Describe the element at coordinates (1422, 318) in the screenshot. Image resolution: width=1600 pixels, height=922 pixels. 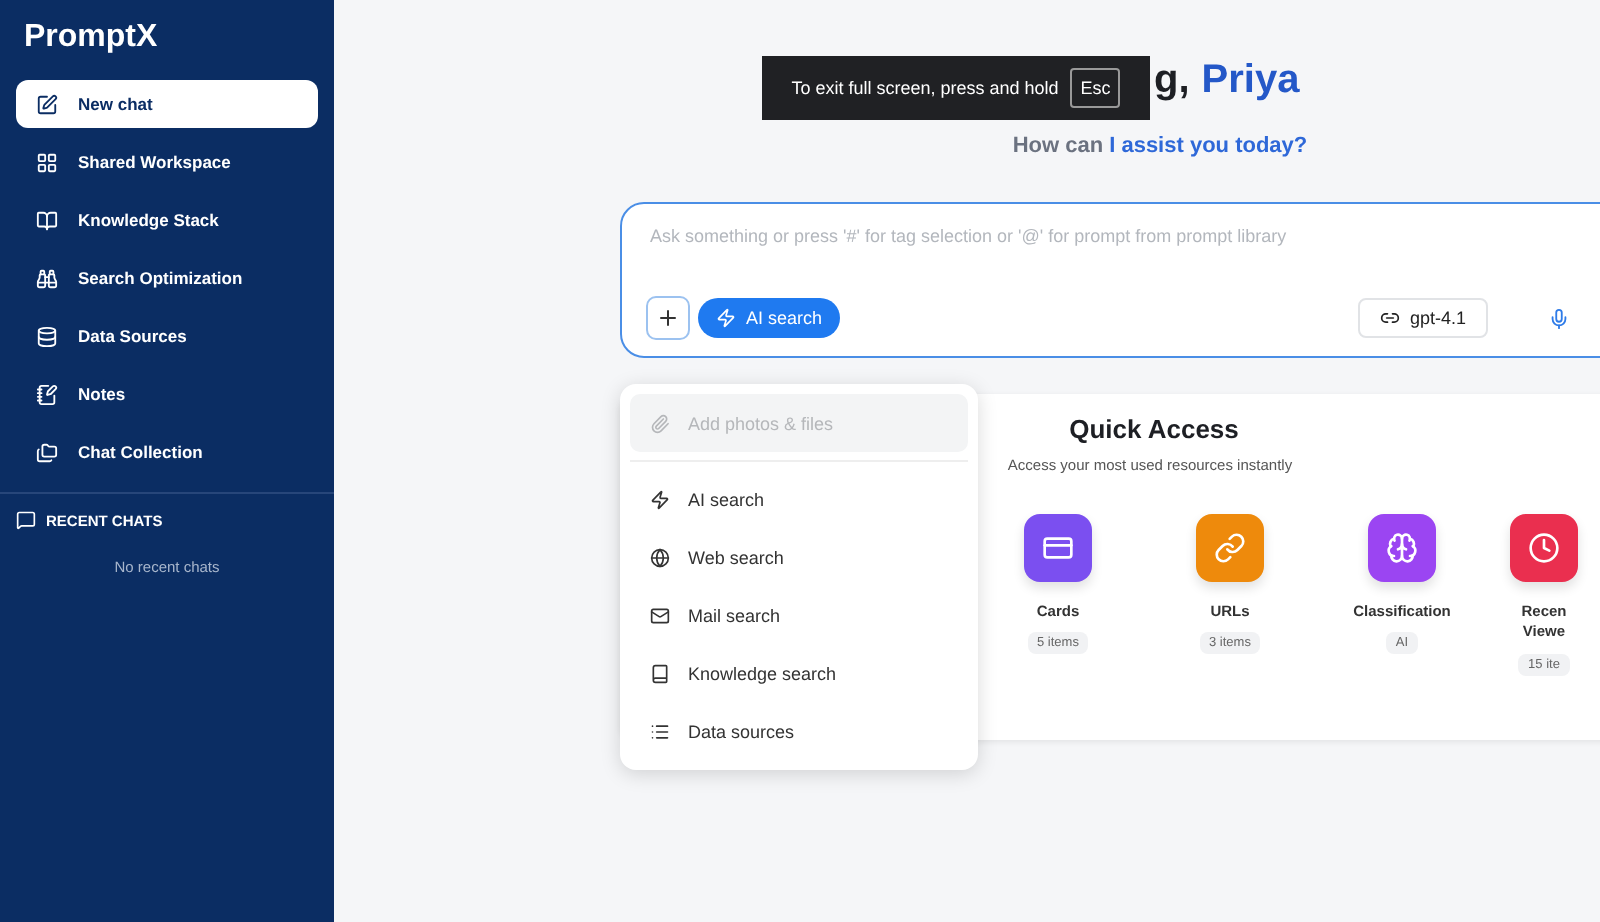
I see `model-selector: gpt-4.1` at that location.